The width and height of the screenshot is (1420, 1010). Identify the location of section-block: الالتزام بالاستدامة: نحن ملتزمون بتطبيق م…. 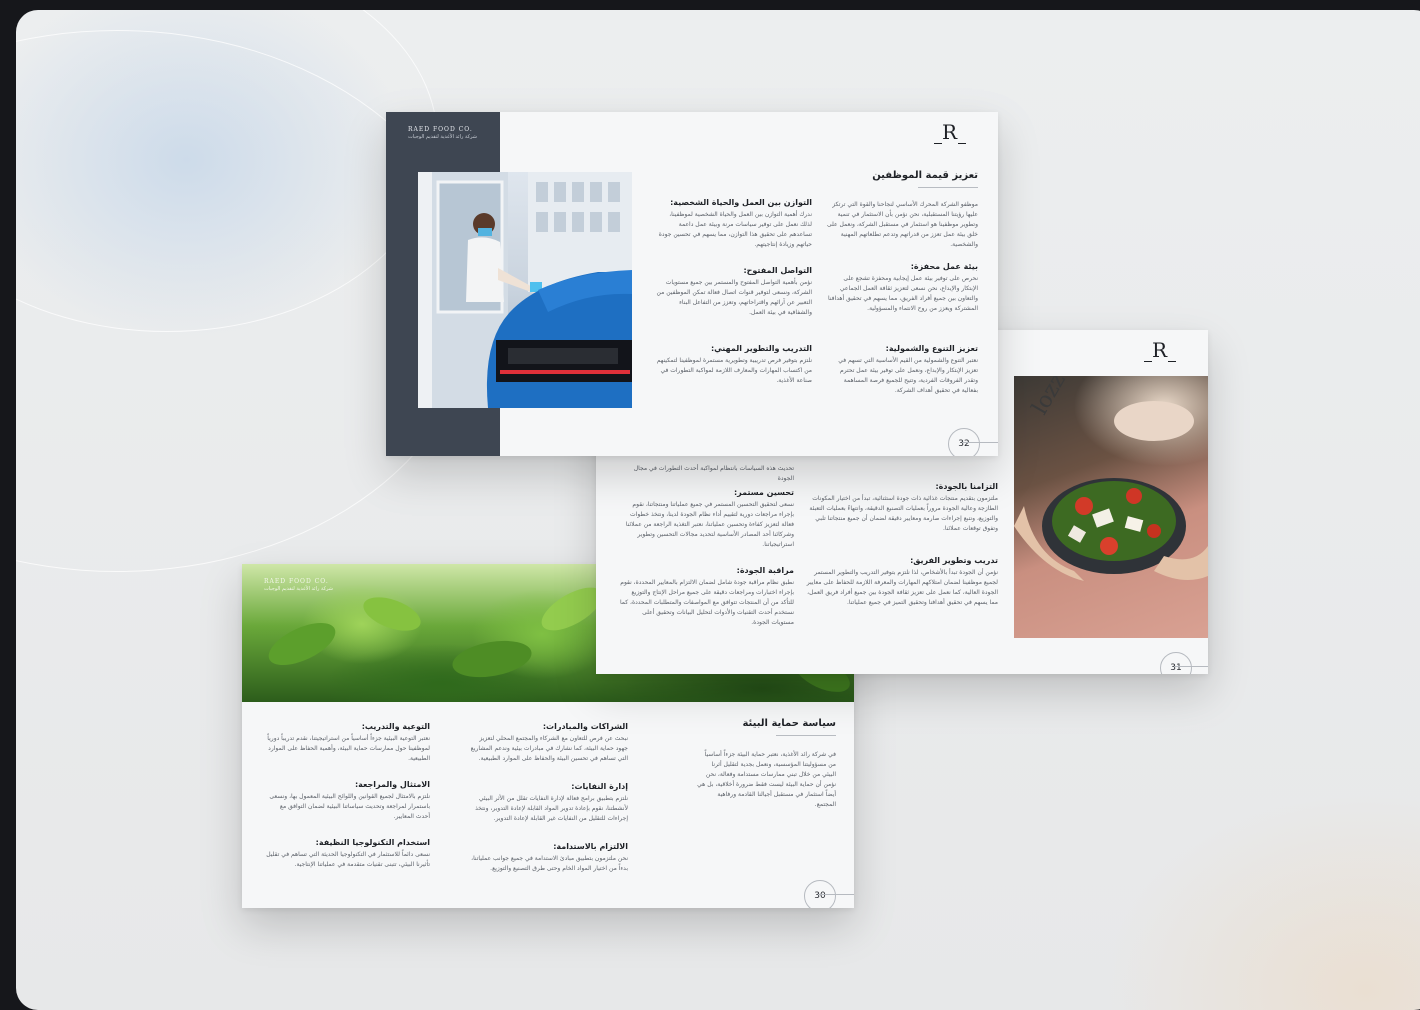
(549, 857).